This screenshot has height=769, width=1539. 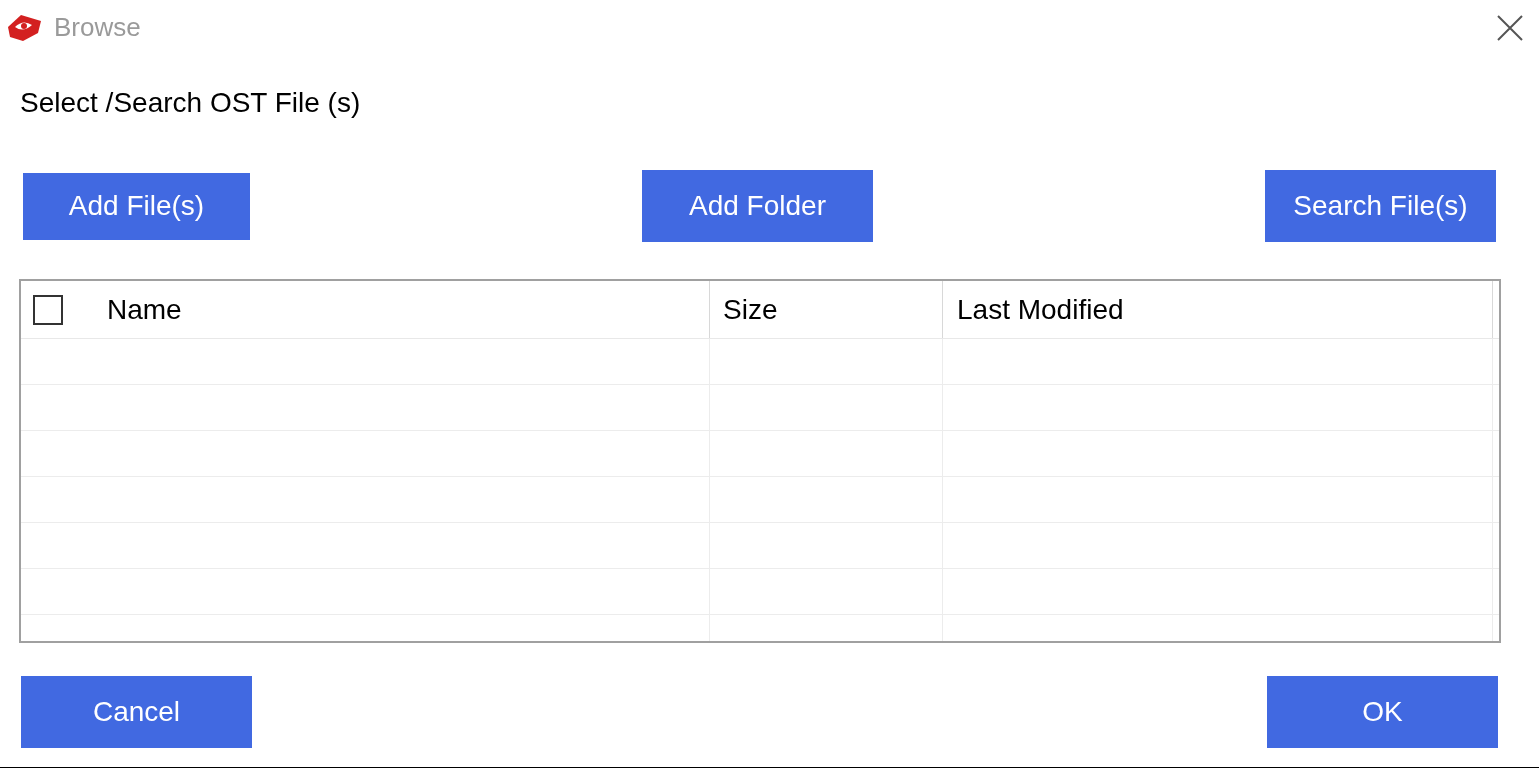 I want to click on dialog-button: Cancel, so click(x=136, y=712).